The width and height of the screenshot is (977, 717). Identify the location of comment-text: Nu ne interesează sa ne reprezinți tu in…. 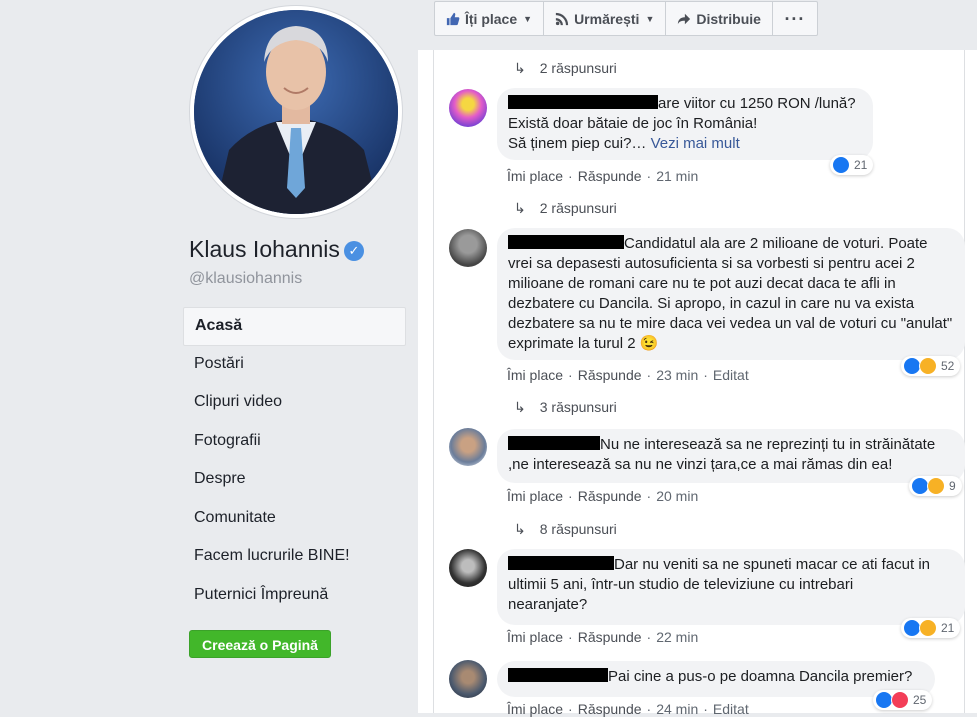
(768, 444).